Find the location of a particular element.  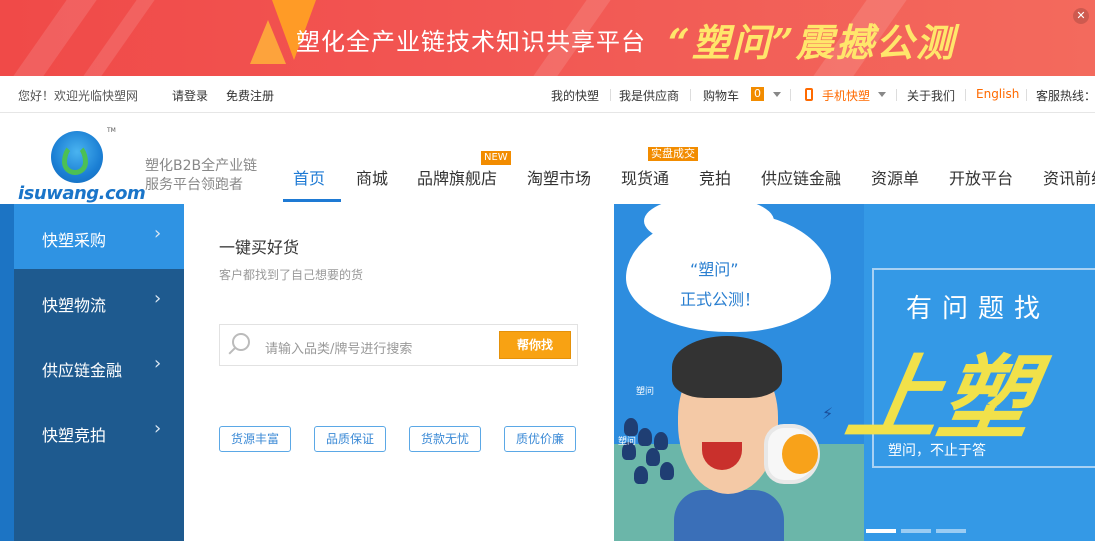

character-body is located at coordinates (729, 515).